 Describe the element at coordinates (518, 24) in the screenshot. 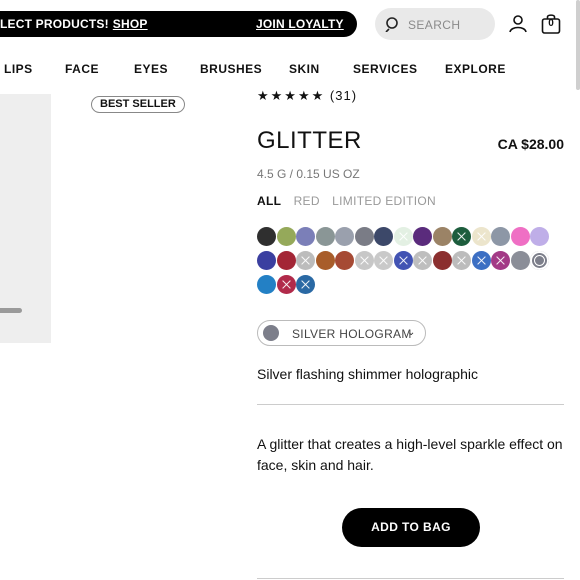

I see `user-icon` at that location.